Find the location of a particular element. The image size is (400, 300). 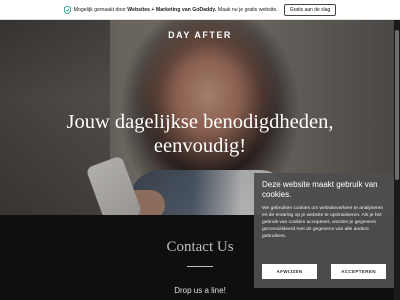

scrollbar-thumb is located at coordinates (397, 105).